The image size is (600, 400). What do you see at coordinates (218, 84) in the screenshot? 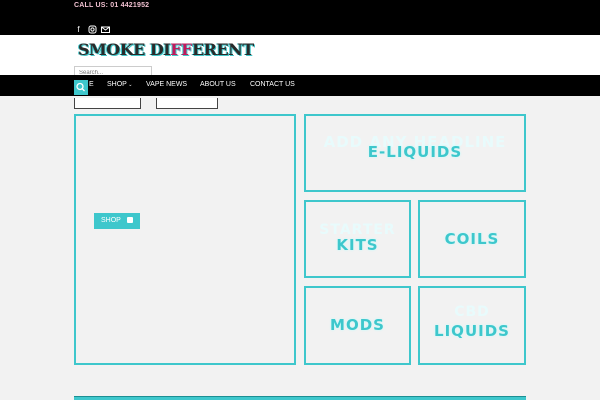
I see `nav-item-about-us: ABOUT US` at bounding box center [218, 84].